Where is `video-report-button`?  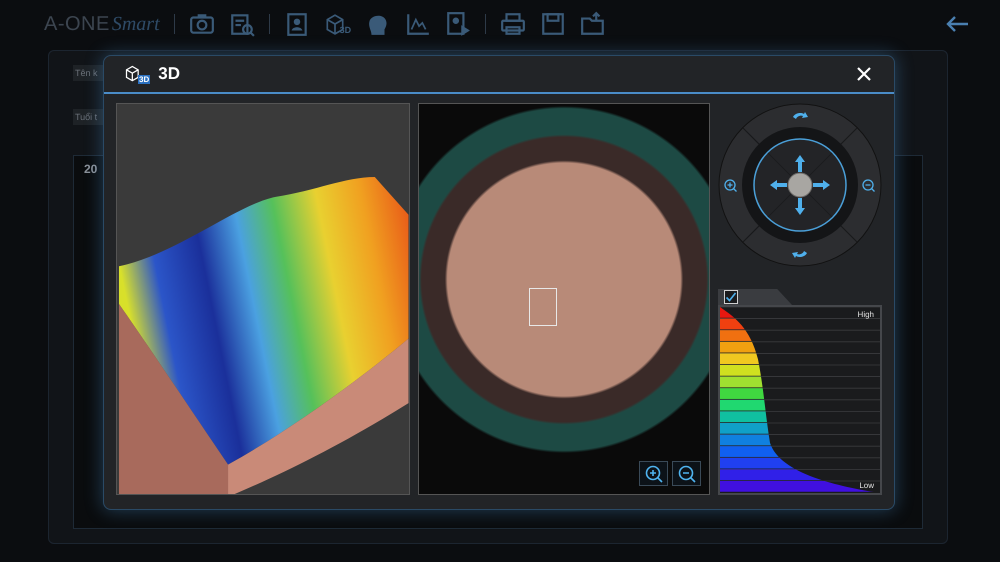 video-report-button is located at coordinates (458, 24).